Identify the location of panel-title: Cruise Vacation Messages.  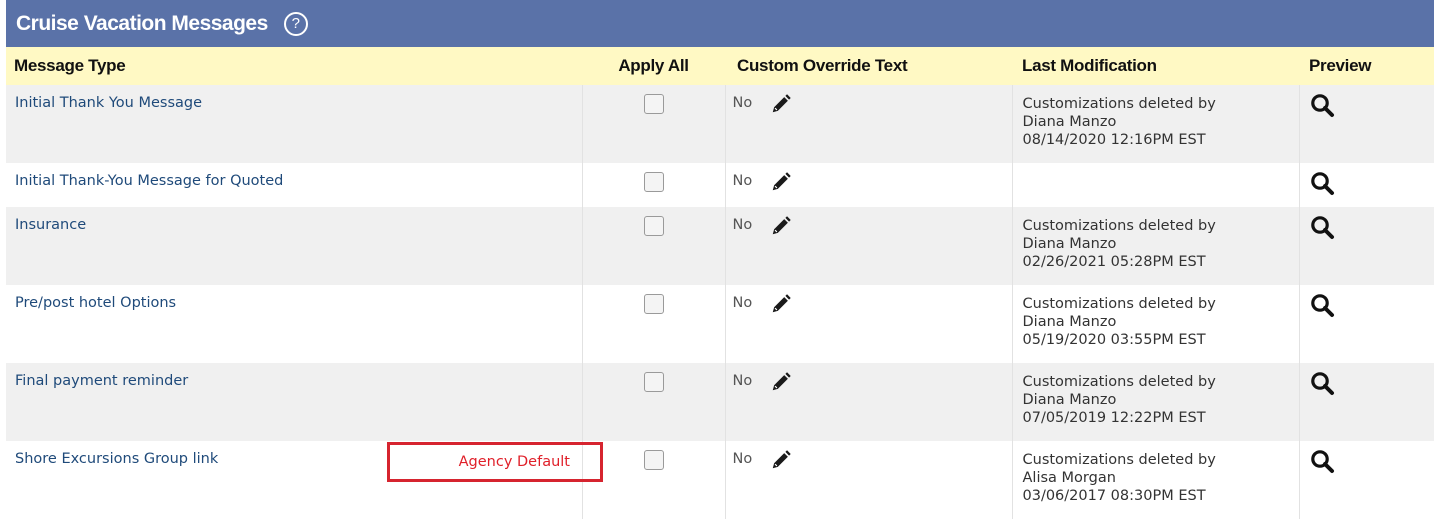
(142, 23).